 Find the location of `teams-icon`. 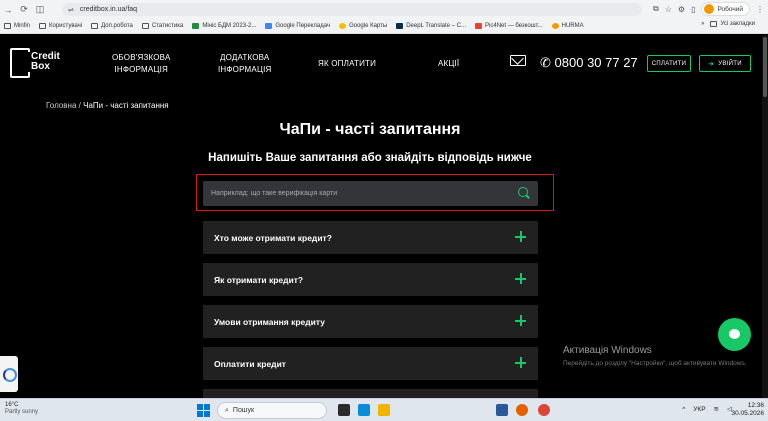

teams-icon is located at coordinates (364, 410).